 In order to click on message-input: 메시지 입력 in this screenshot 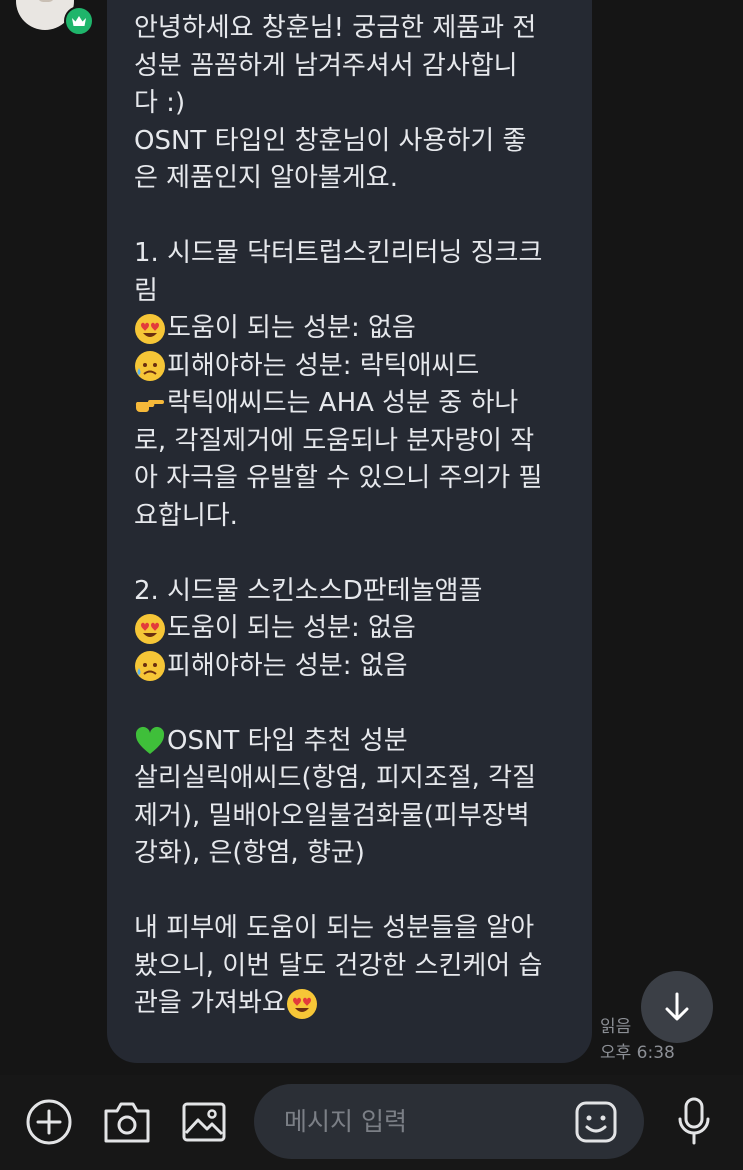, I will do `click(449, 1121)`.